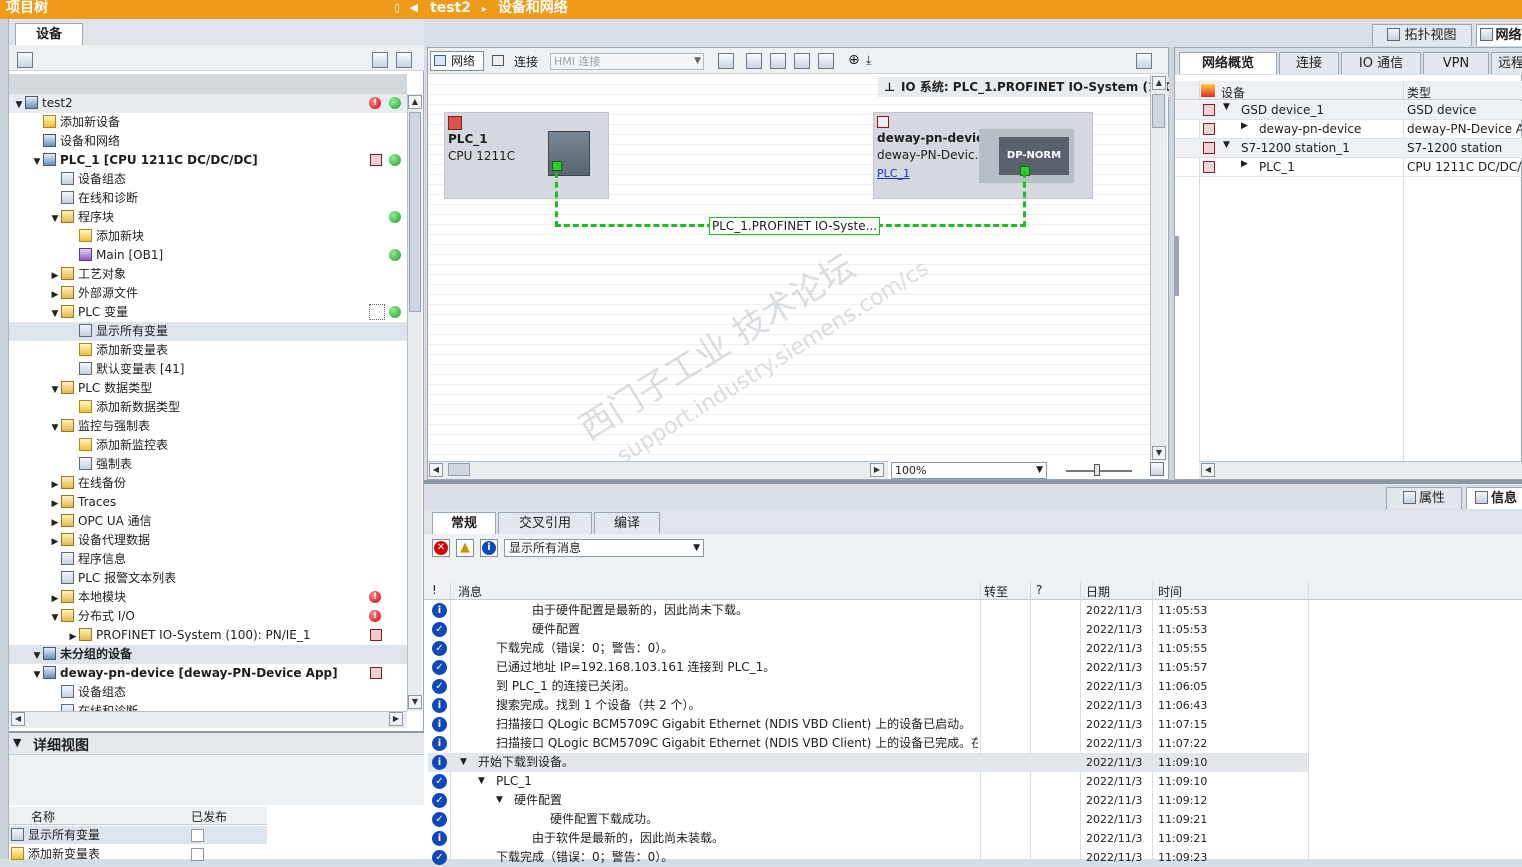 Image resolution: width=1522 pixels, height=867 pixels. Describe the element at coordinates (1499, 35) in the screenshot. I see `tab-network-view: 网络` at that location.